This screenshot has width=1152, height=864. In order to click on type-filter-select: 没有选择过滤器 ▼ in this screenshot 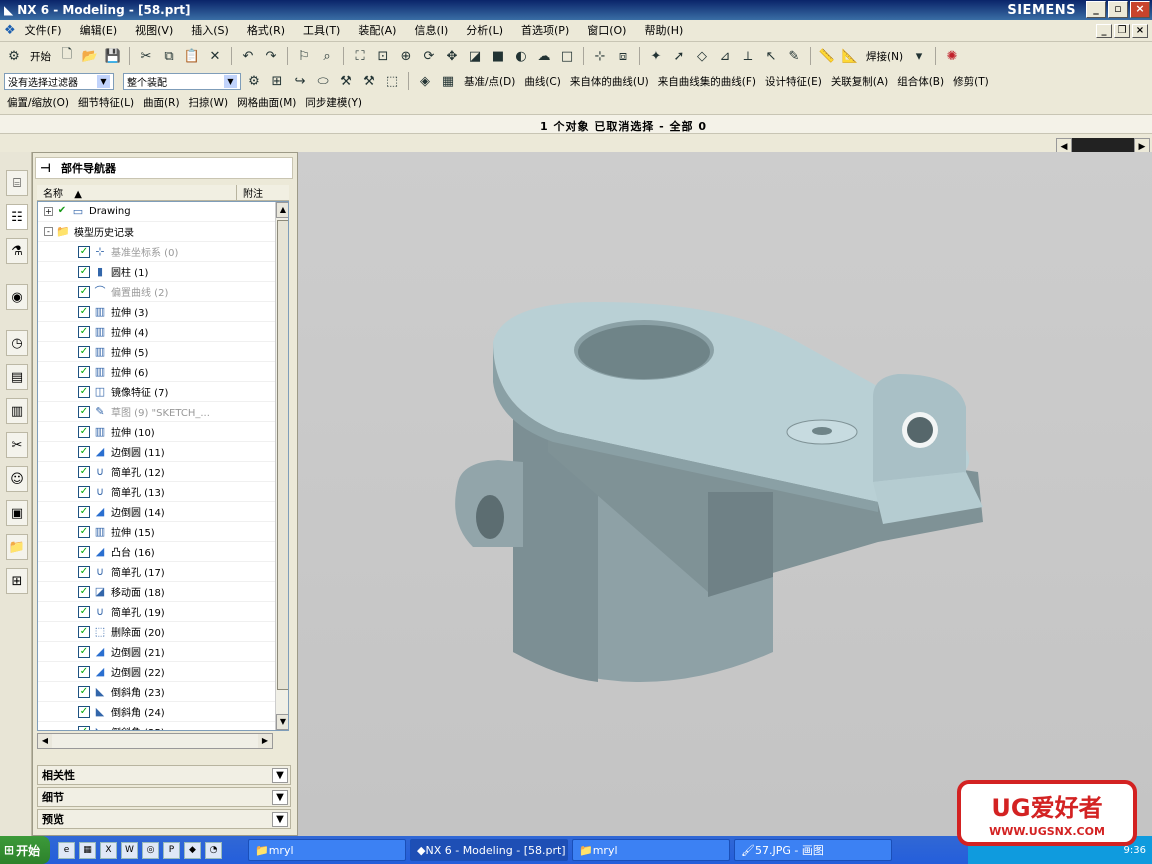, I will do `click(59, 81)`.